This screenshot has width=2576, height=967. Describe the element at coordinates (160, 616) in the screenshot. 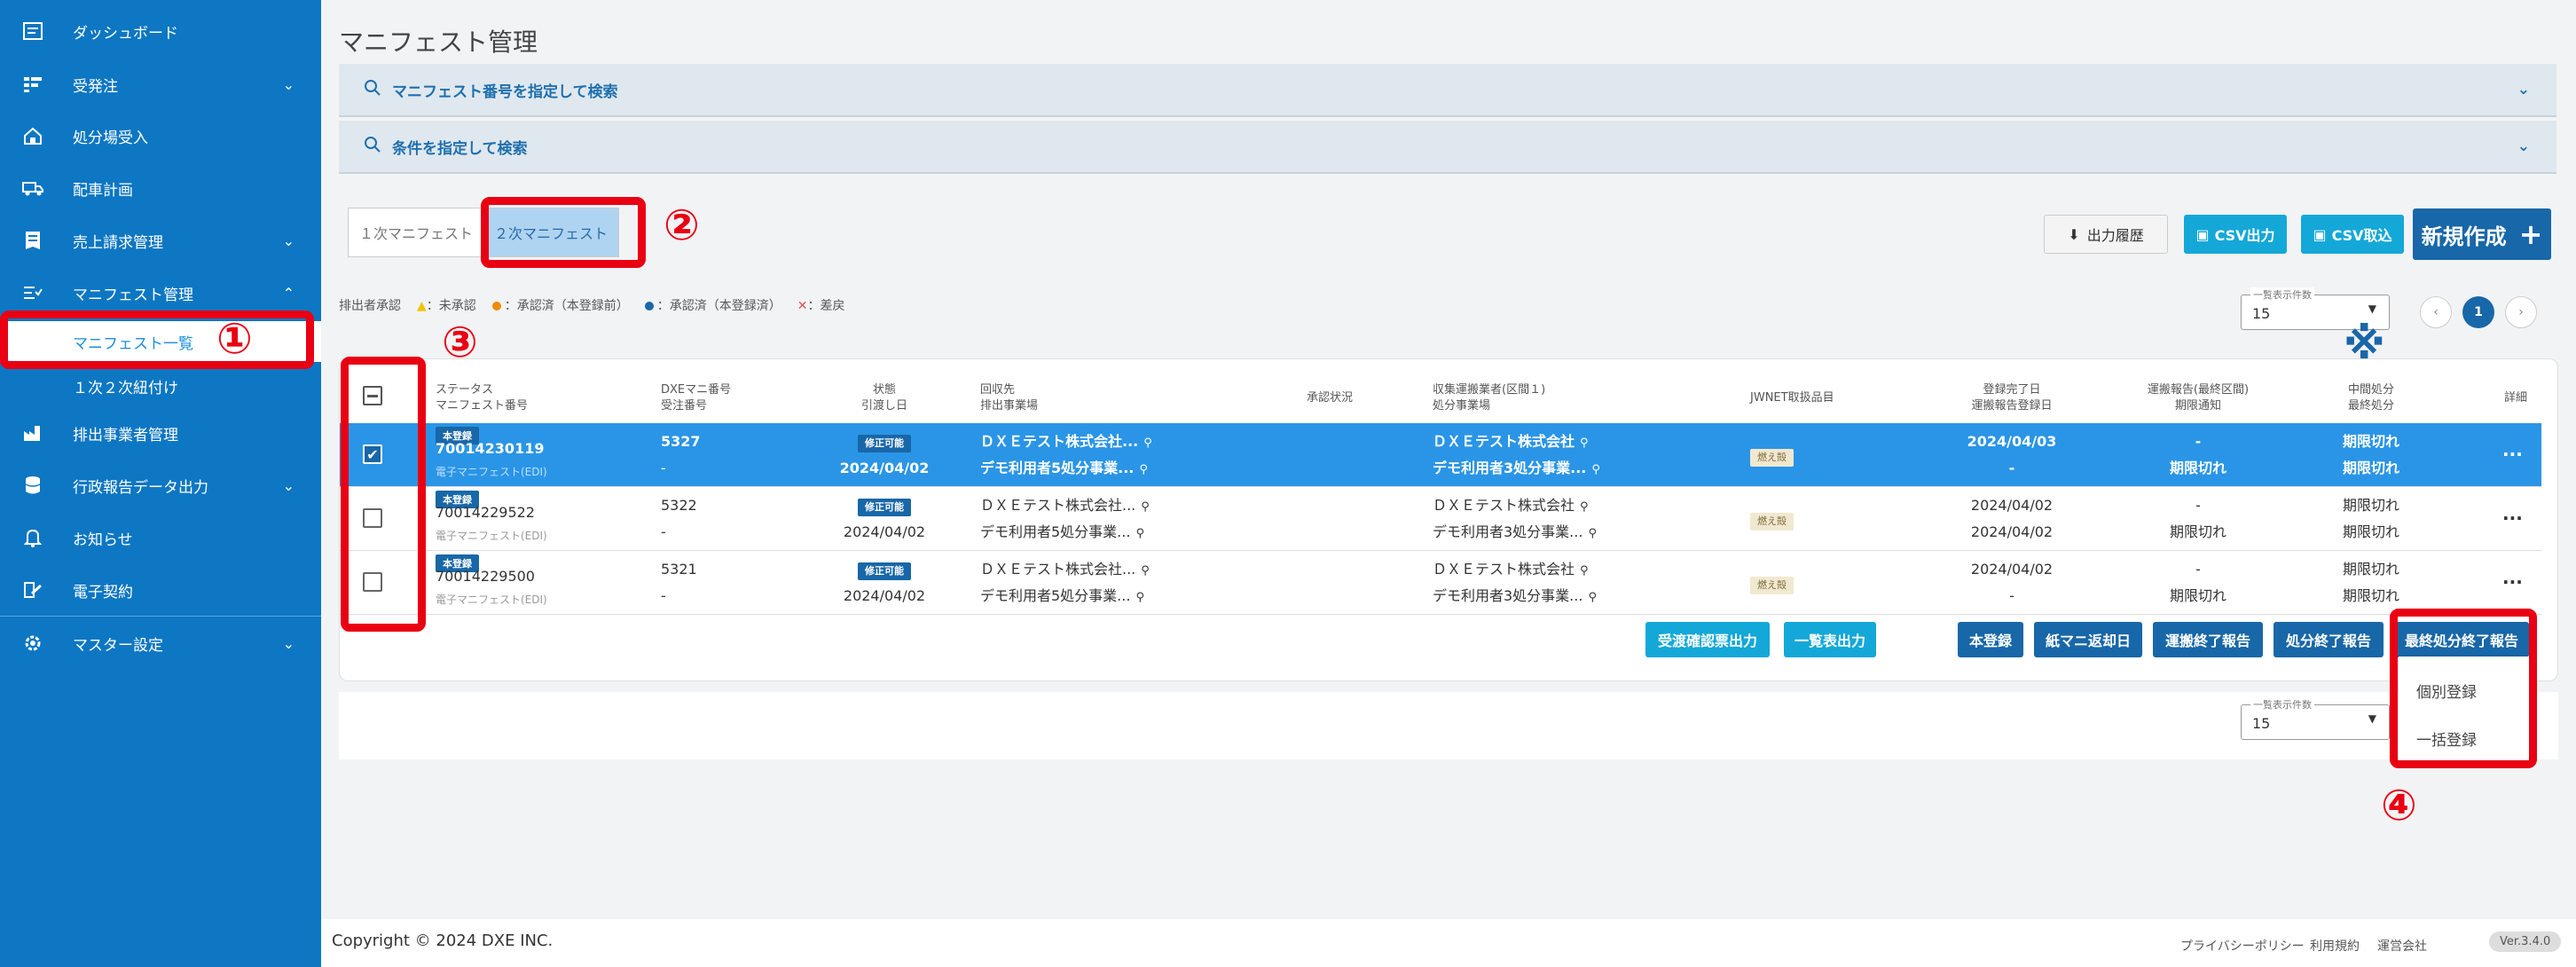

I see `sidebar-divider` at that location.